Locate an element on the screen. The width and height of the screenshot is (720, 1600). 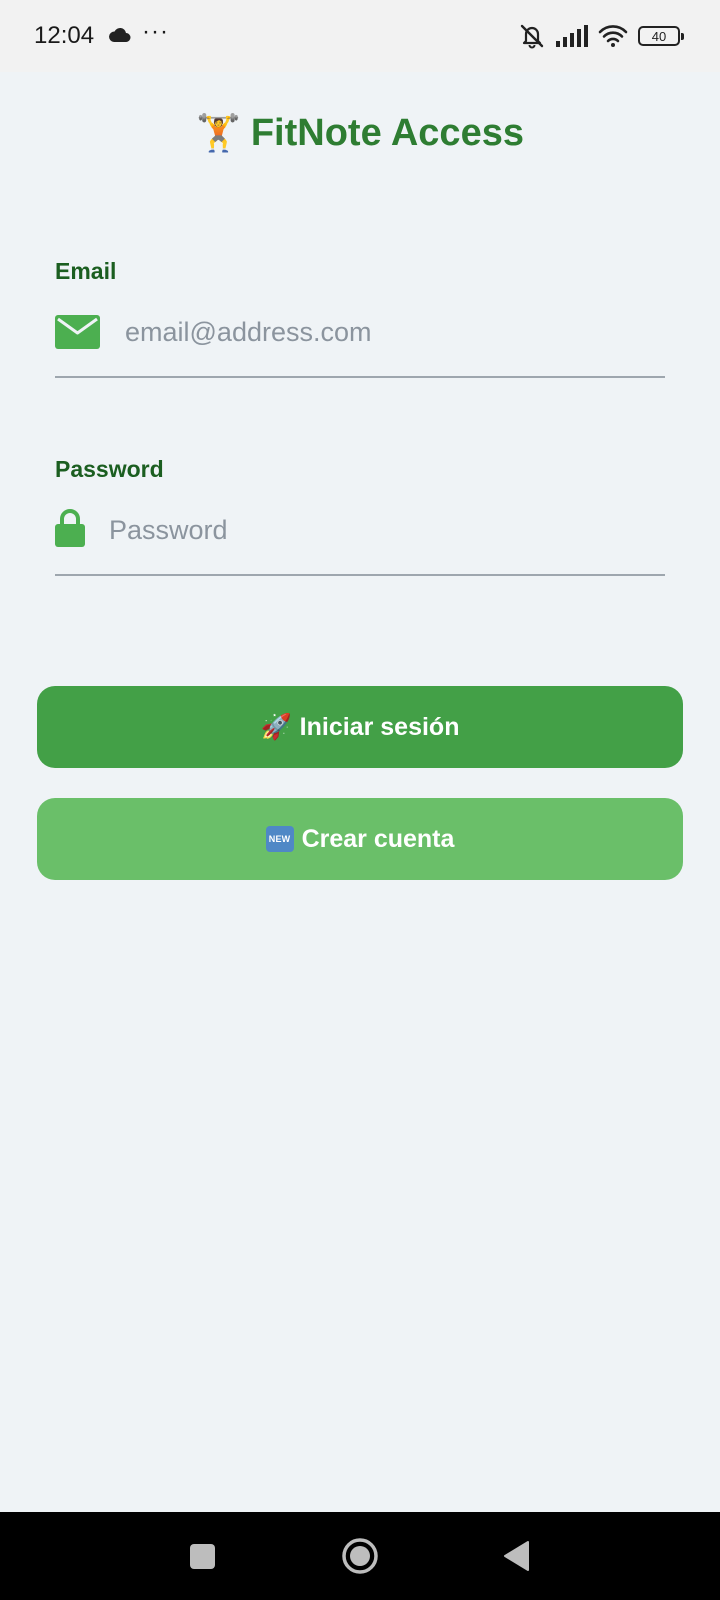
create-account-button: NEW Crear cuenta is located at coordinates (360, 839).